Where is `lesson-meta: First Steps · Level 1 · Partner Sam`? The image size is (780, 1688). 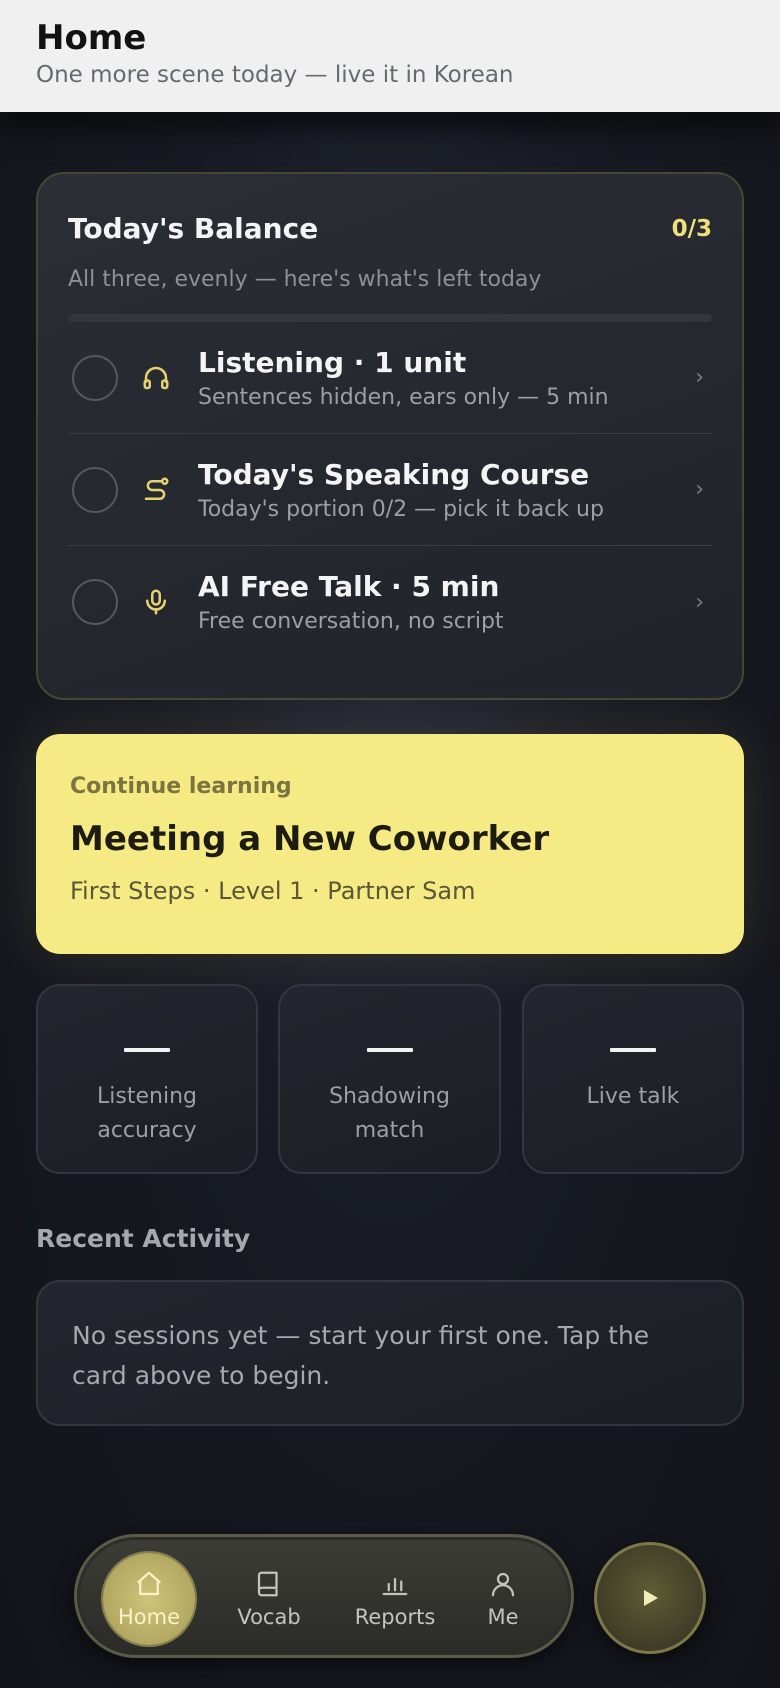 lesson-meta: First Steps · Level 1 · Partner Sam is located at coordinates (273, 891).